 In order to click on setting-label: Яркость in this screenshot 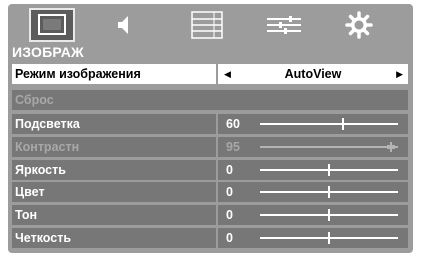, I will do `click(114, 170)`.